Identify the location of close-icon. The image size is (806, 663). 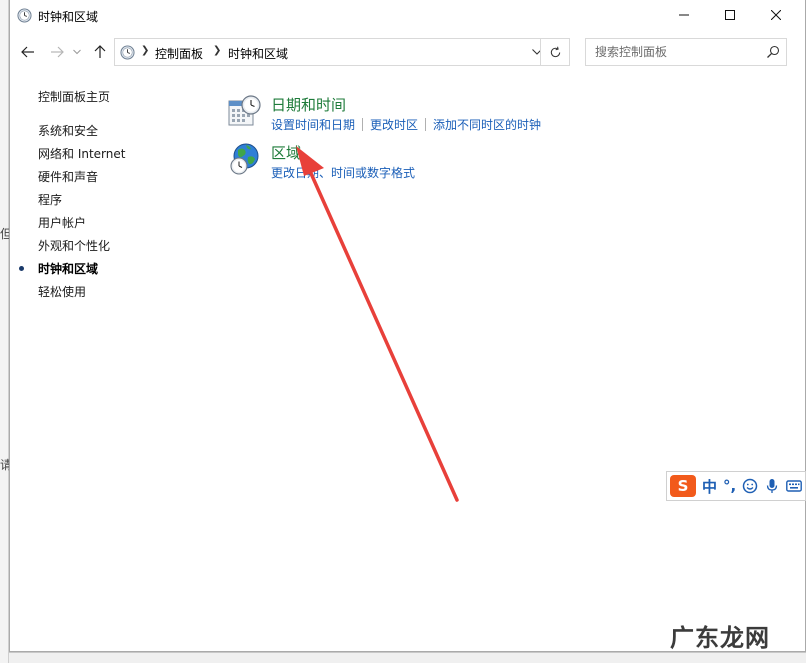
(776, 15).